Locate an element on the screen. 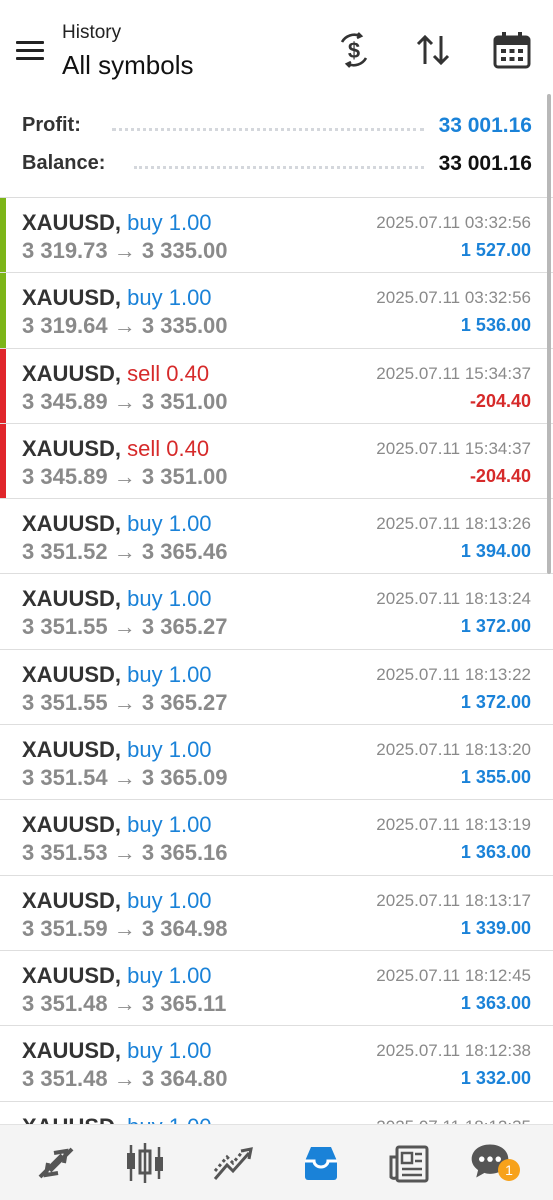 Image resolution: width=553 pixels, height=1200 pixels. trade-icon is located at coordinates (233, 1163).